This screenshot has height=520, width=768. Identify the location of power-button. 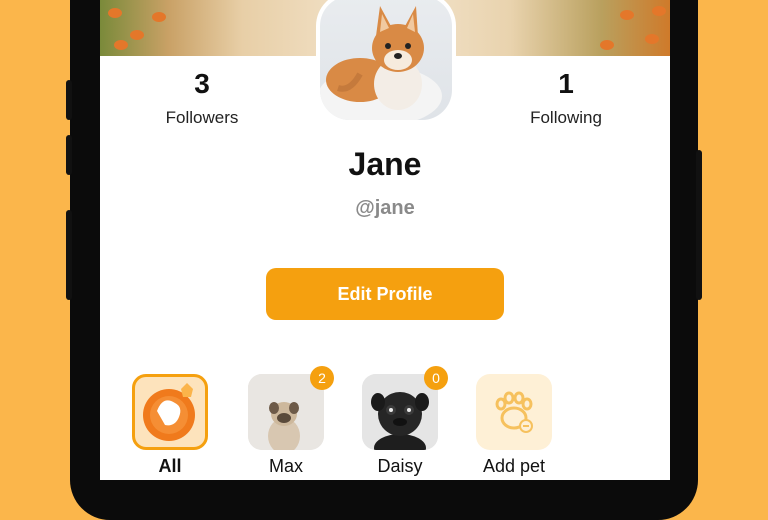
(699, 225).